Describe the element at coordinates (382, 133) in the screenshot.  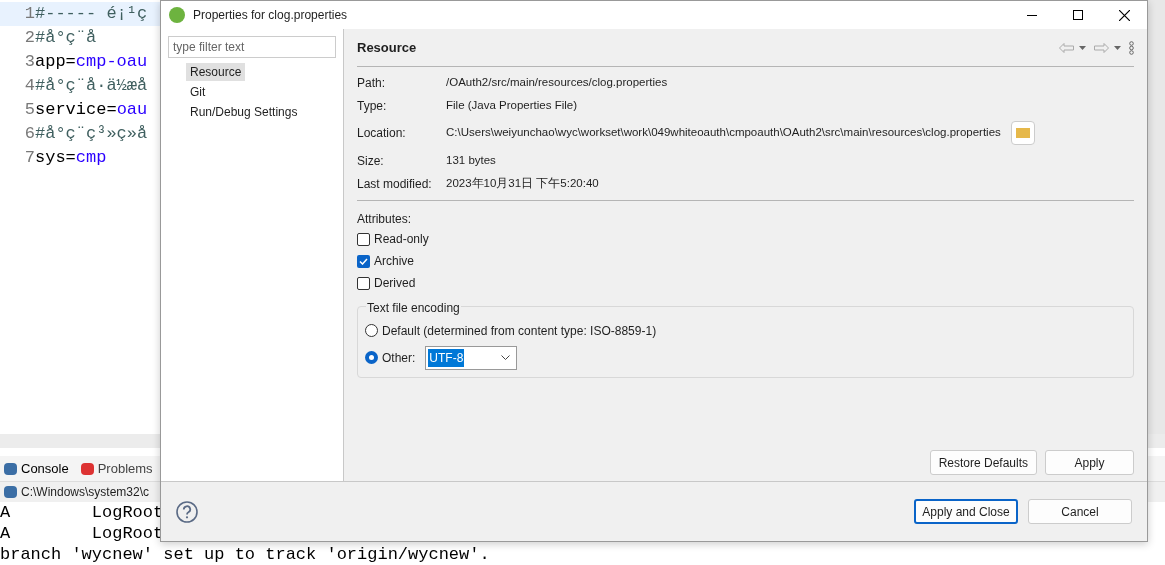
I see `property-label: Location:` at that location.